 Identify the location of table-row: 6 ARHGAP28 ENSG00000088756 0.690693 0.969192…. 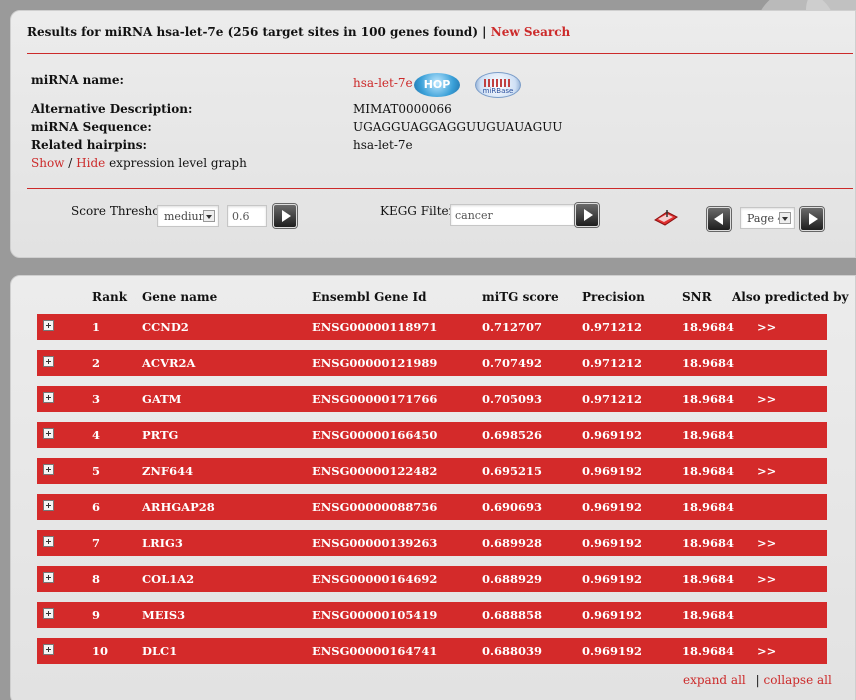
(432, 507).